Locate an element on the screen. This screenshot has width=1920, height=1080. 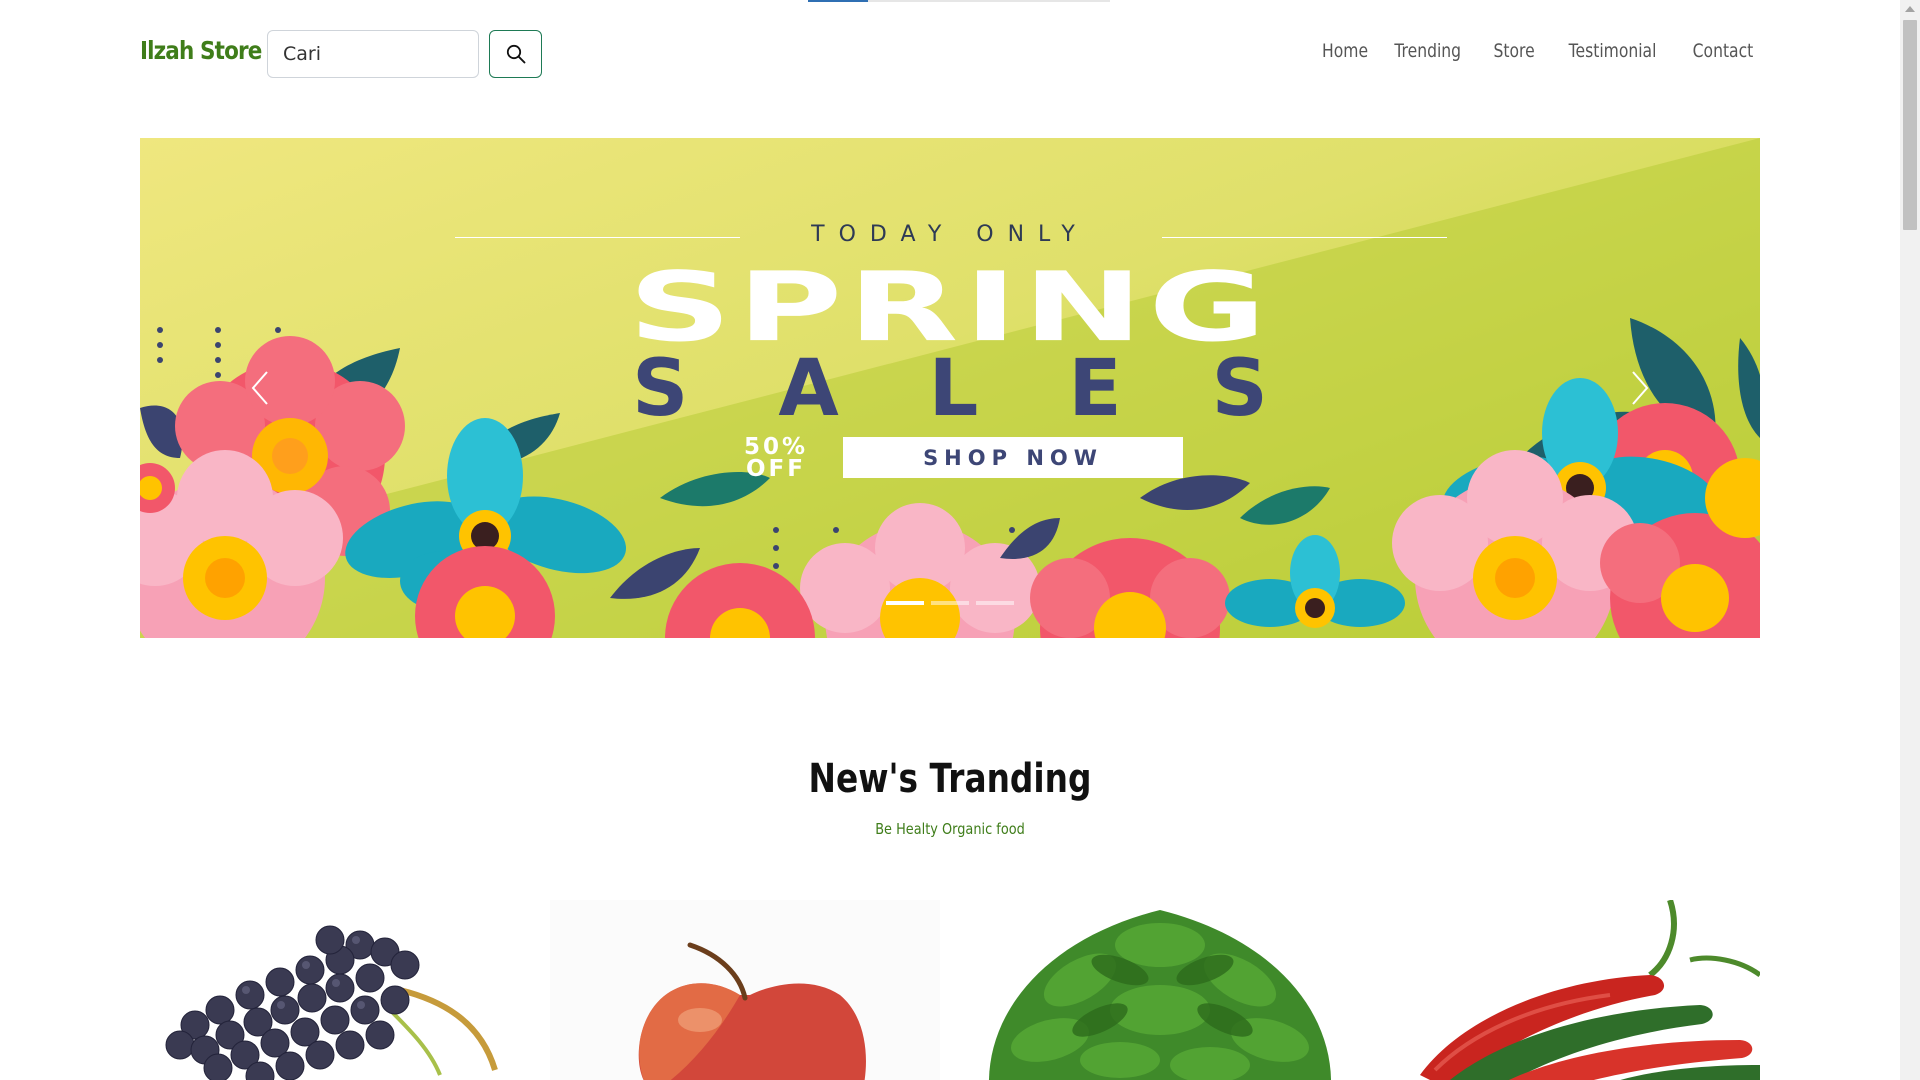
search-input is located at coordinates (373, 54).